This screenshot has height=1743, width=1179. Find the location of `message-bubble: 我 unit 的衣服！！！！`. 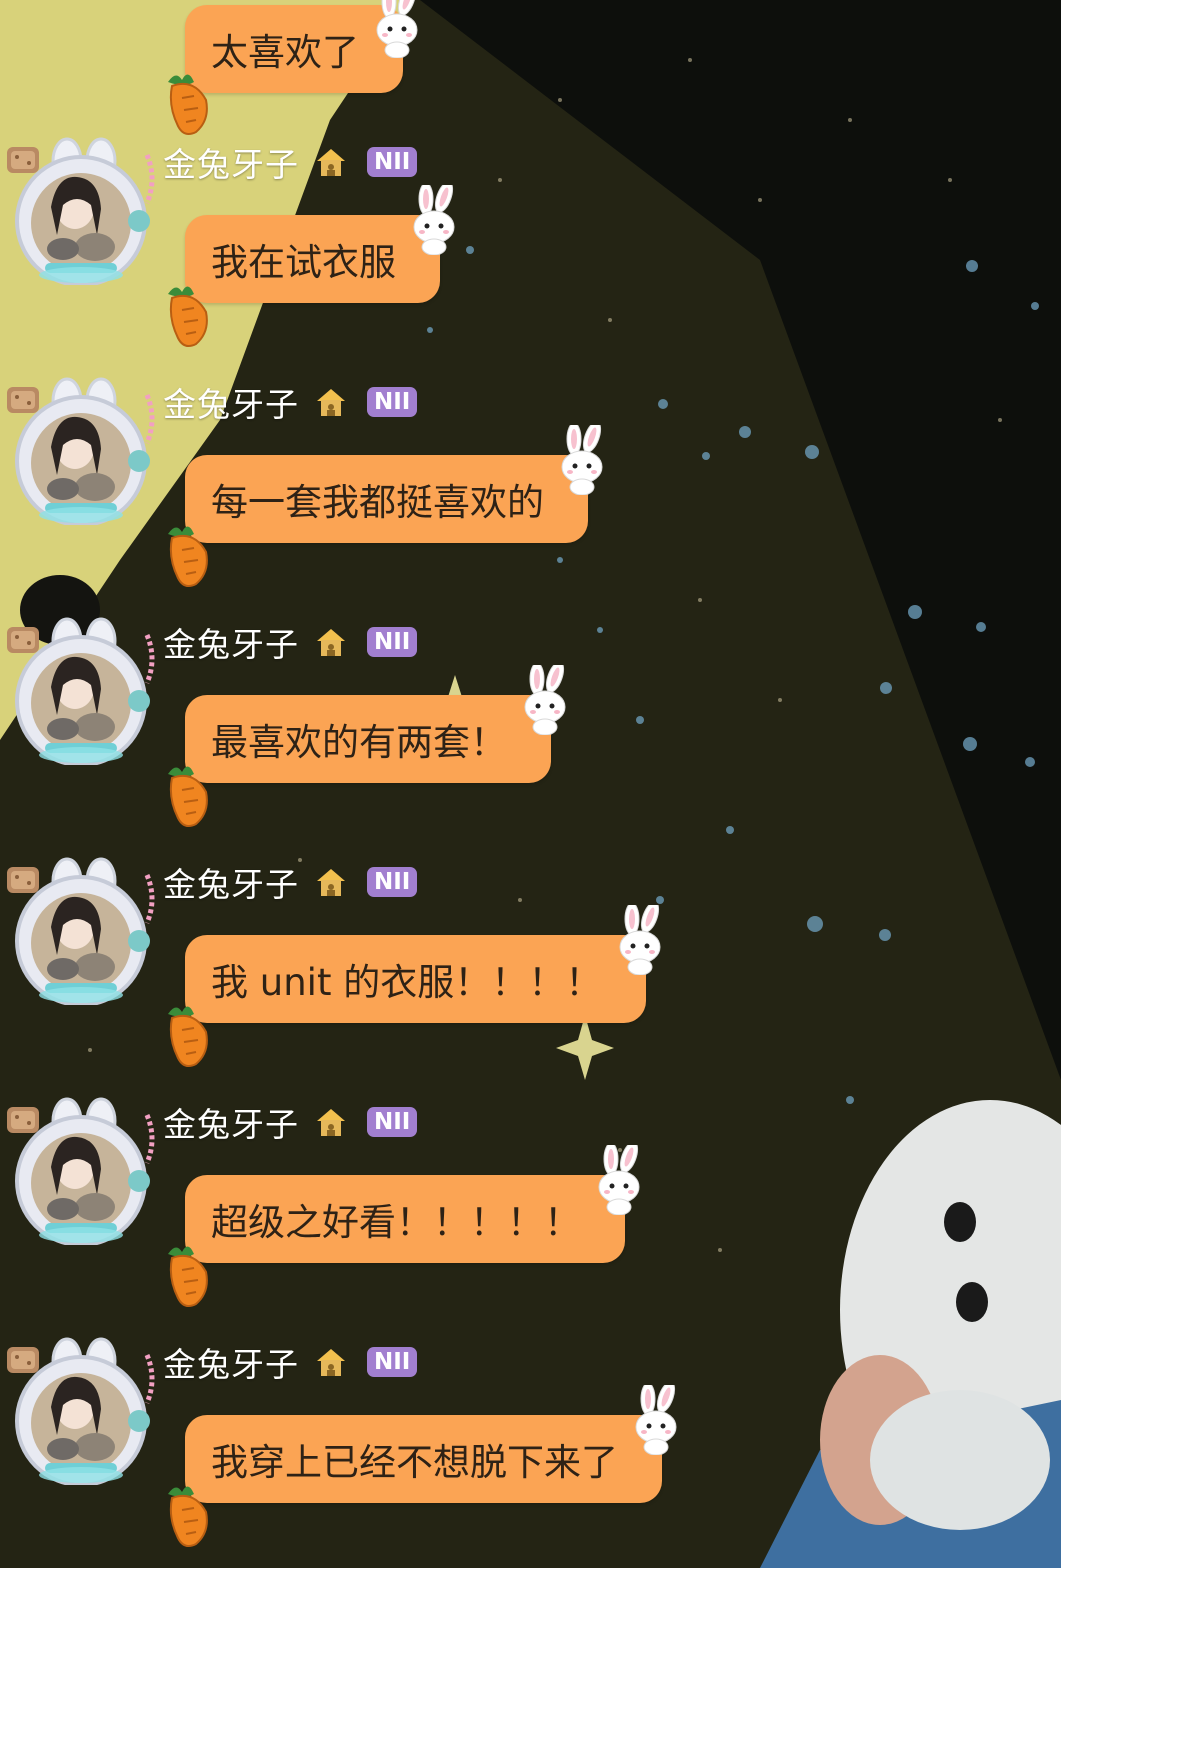

message-bubble: 我 unit 的衣服！！！！ is located at coordinates (416, 979).